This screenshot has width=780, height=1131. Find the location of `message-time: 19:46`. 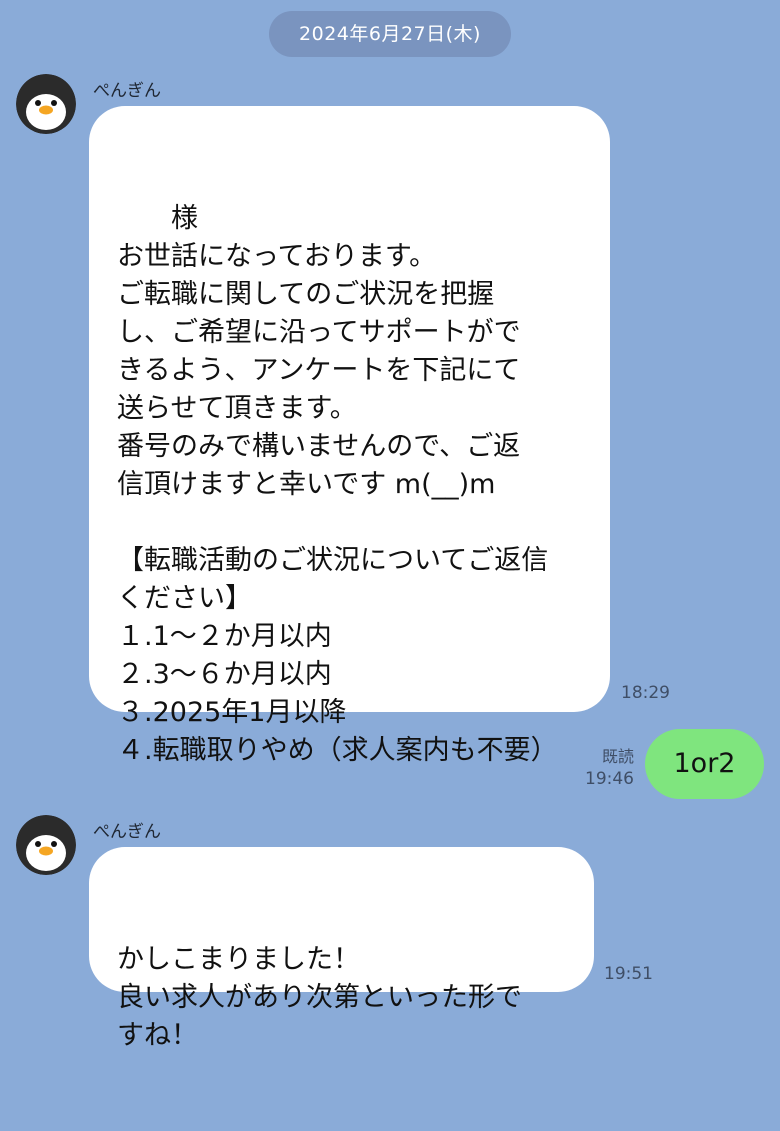

message-time: 19:46 is located at coordinates (609, 779).